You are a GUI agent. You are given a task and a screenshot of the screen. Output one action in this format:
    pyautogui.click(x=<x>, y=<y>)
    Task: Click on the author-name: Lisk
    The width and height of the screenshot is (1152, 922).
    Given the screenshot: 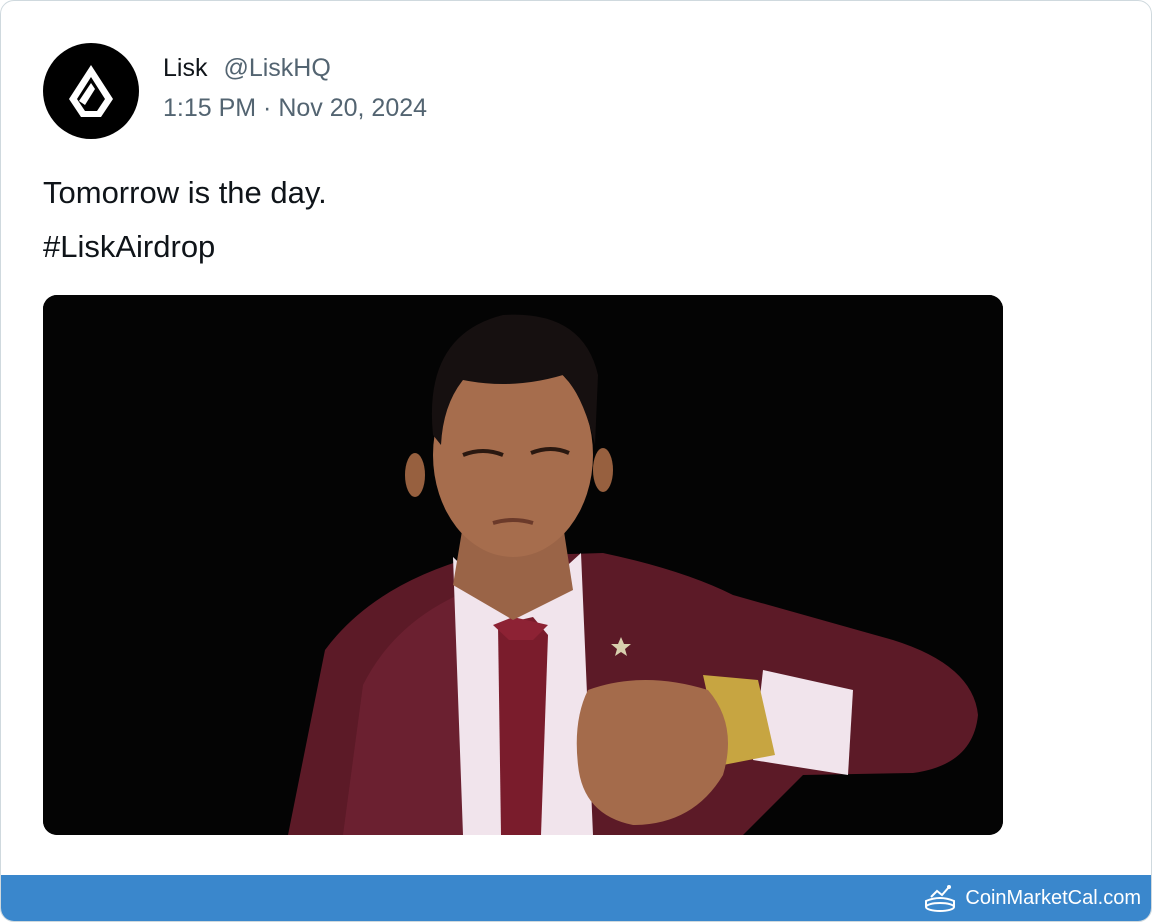 What is the action you would take?
    pyautogui.click(x=185, y=68)
    